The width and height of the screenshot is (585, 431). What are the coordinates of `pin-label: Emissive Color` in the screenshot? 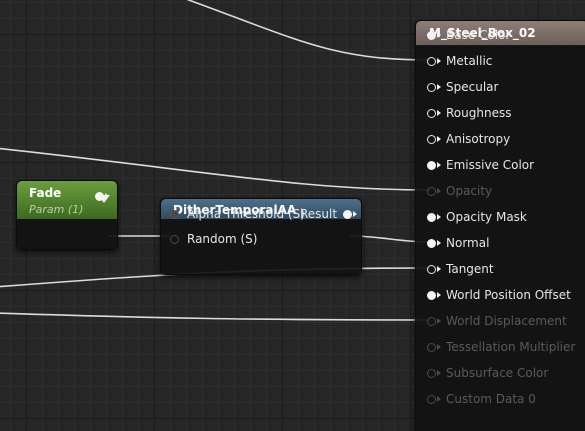 It's located at (490, 165).